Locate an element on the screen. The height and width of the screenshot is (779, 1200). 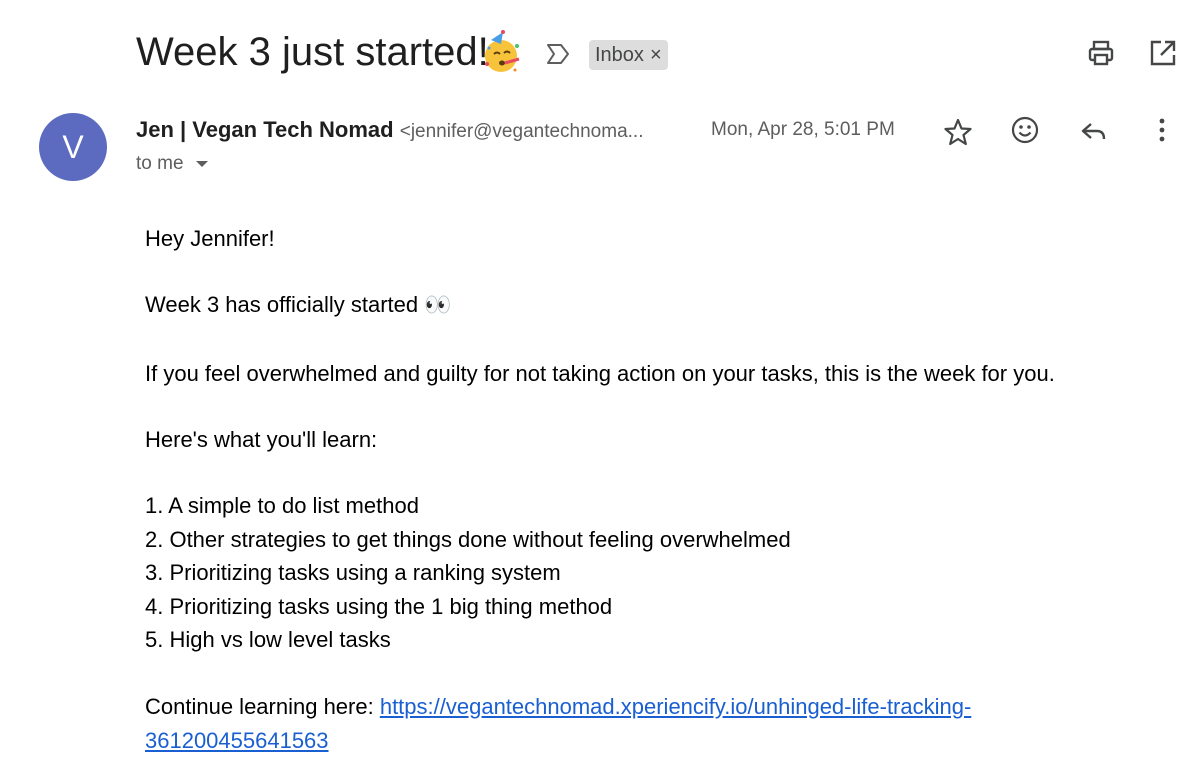
list-item: 5. High vs low level tasks is located at coordinates (268, 639).